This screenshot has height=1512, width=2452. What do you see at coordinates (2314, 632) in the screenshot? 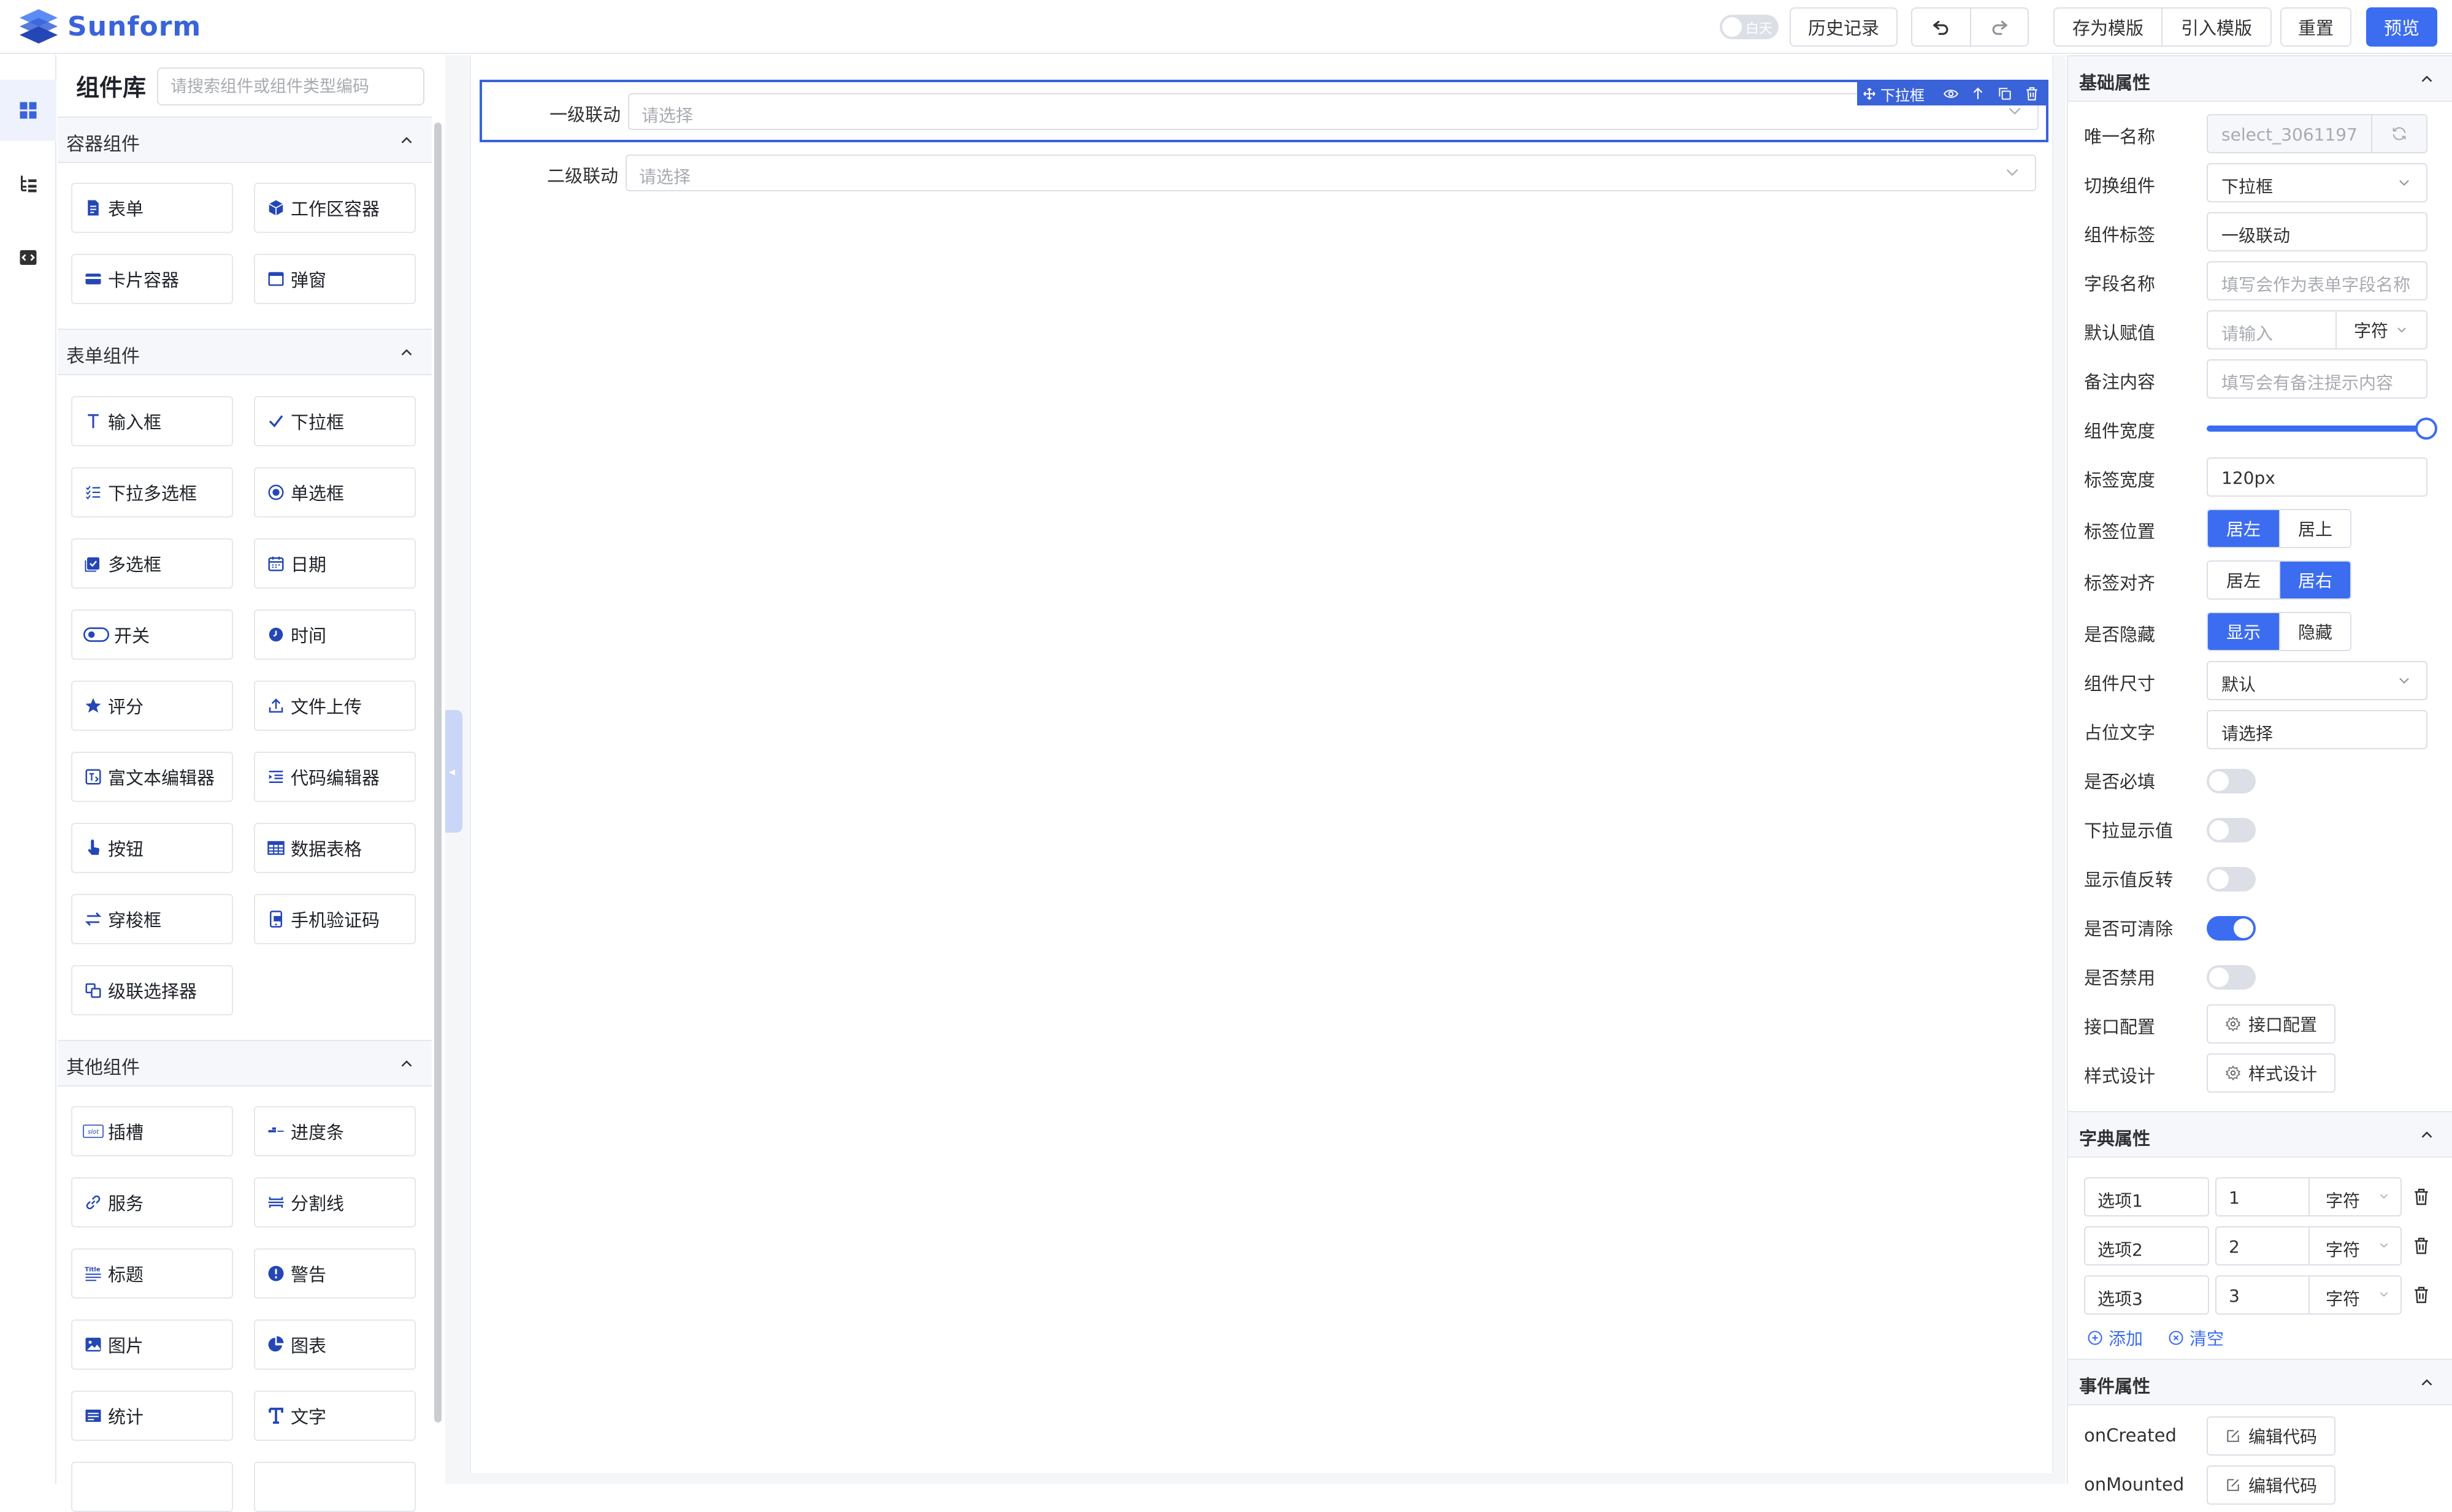
I see `hidden-hide: 隐藏` at bounding box center [2314, 632].